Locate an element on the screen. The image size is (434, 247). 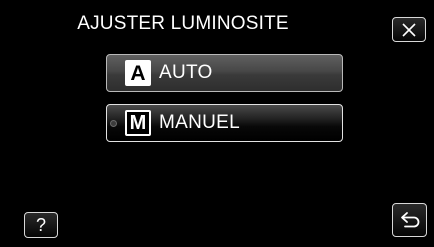
return-arrow-icon is located at coordinates (409, 220).